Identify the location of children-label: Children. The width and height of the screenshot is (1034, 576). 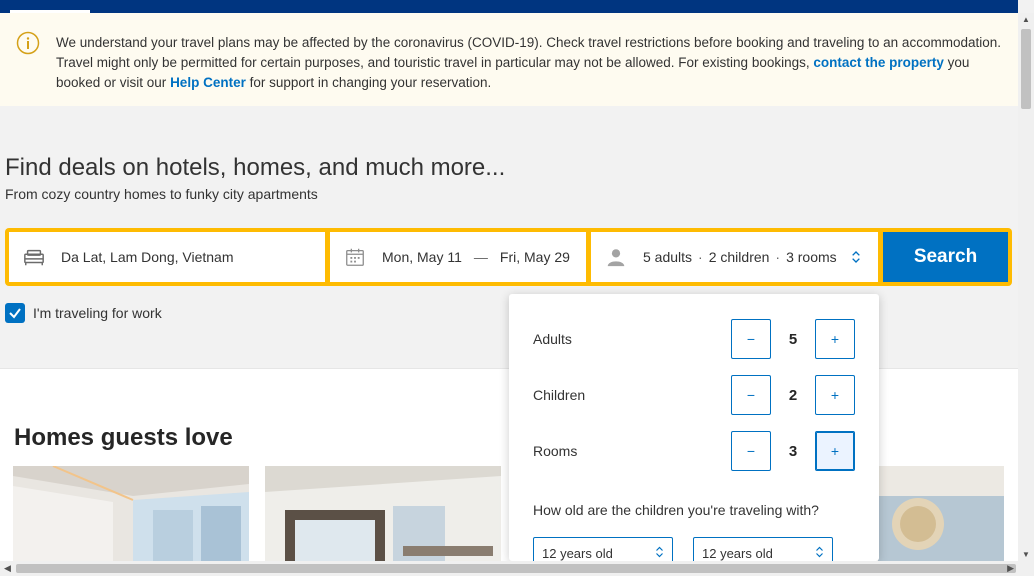
(559, 395).